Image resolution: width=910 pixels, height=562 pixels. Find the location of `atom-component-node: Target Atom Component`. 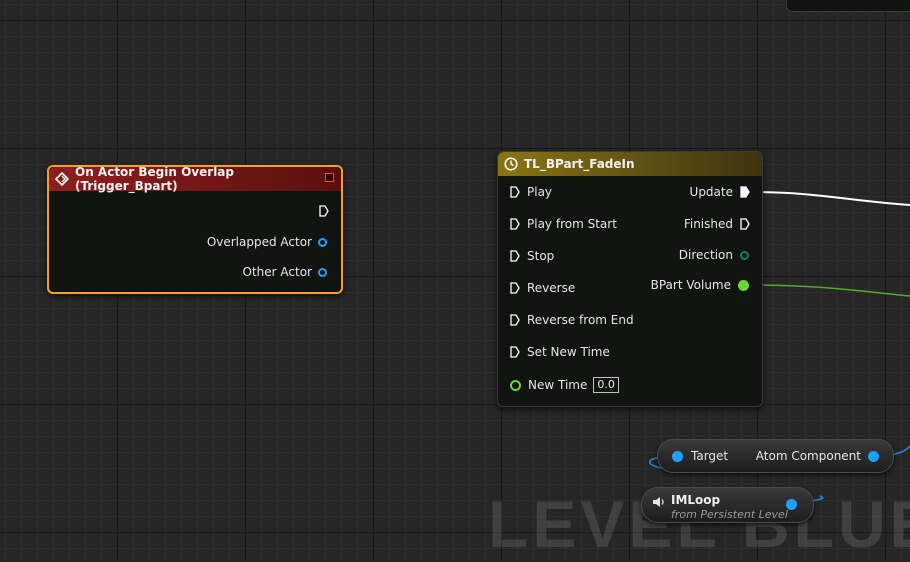

atom-component-node: Target Atom Component is located at coordinates (775, 456).